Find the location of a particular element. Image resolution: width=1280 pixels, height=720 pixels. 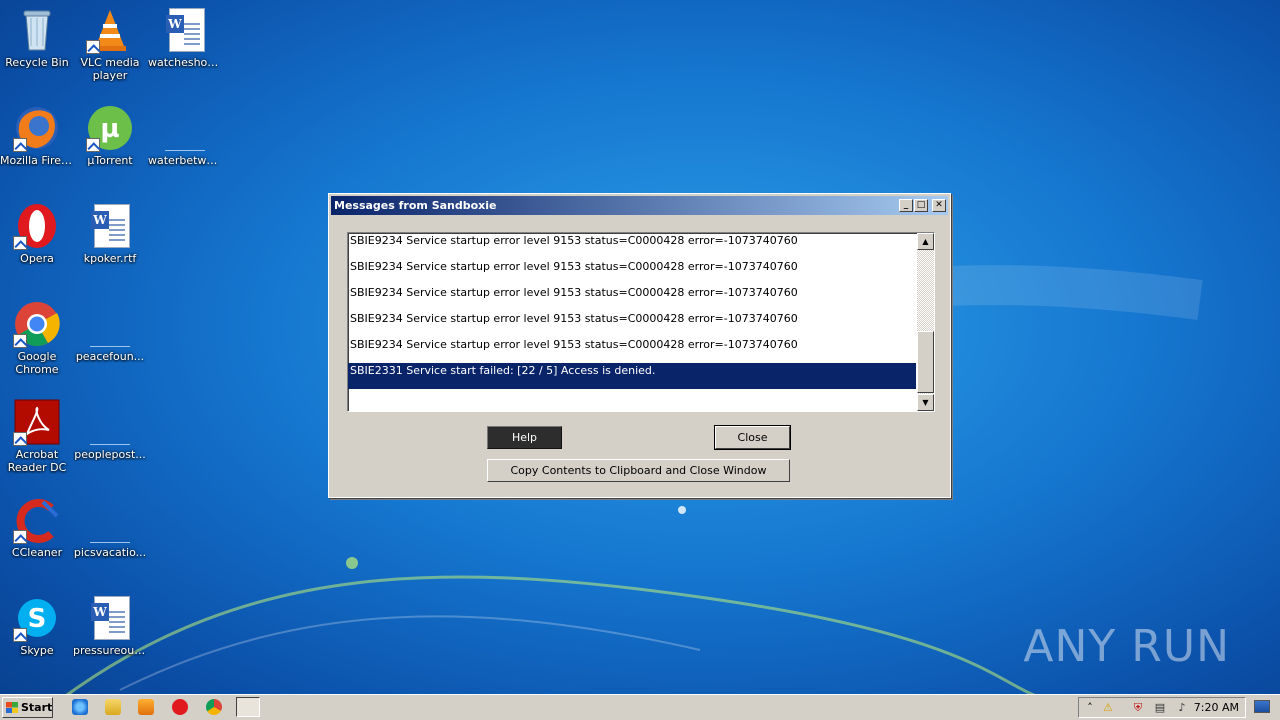

desktop-icon-label: VLC media player is located at coordinates (110, 69).